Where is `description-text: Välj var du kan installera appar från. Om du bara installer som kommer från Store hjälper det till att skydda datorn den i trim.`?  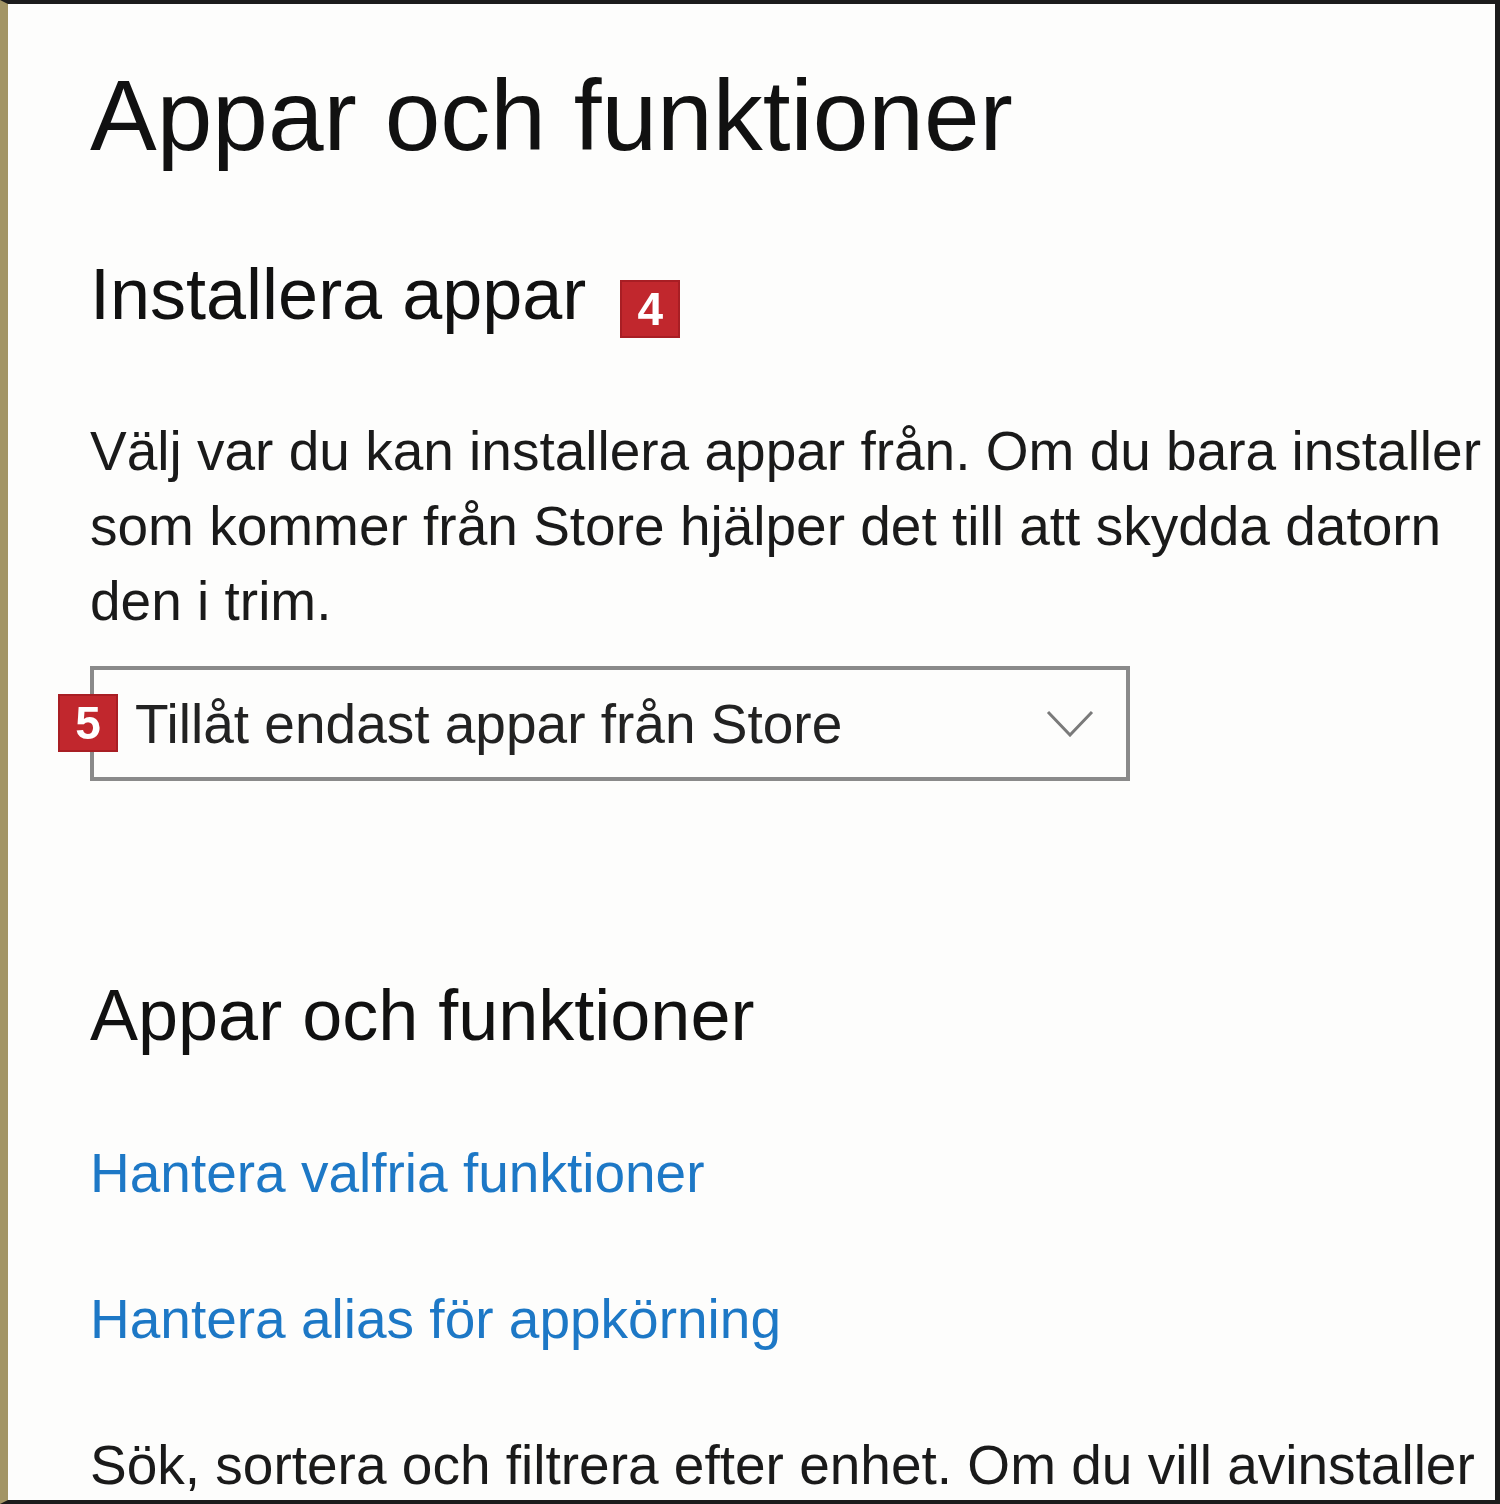
description-text: Välj var du kan installera appar från. Om du bara installer som kommer från Store hjälper det till att skydda datorn den i trim. is located at coordinates (785, 526).